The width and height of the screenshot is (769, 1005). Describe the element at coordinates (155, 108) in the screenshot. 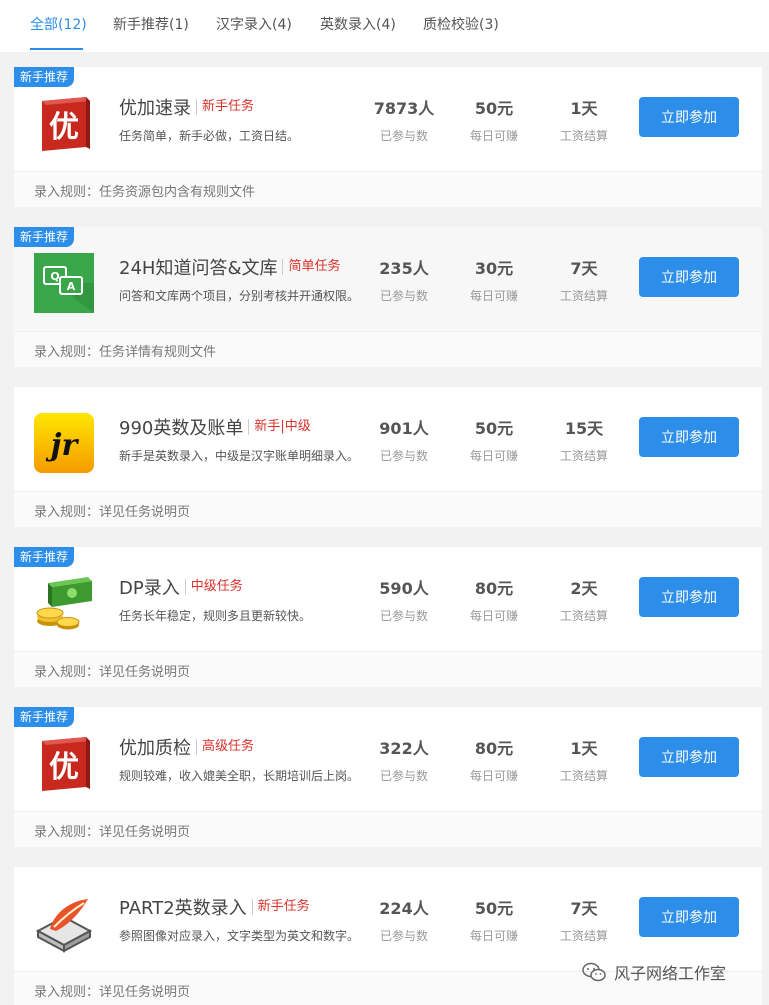

I see `task-title: 优加速录` at that location.